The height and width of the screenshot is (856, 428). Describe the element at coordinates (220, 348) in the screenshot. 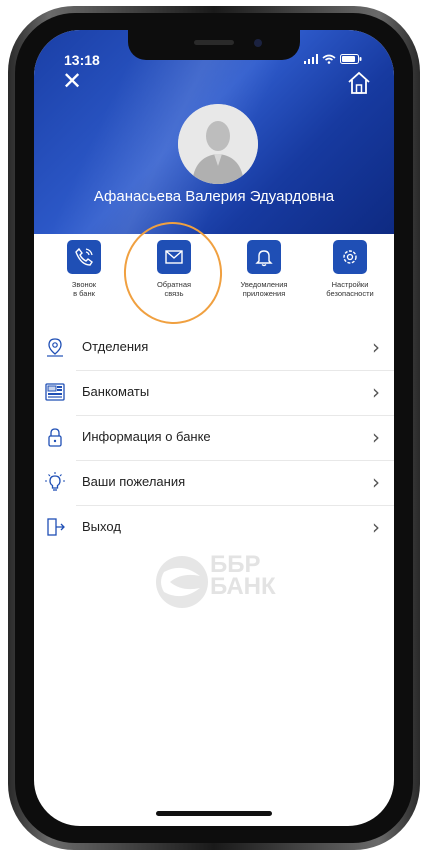

I see `menu-item-branches: Отделения ›` at that location.